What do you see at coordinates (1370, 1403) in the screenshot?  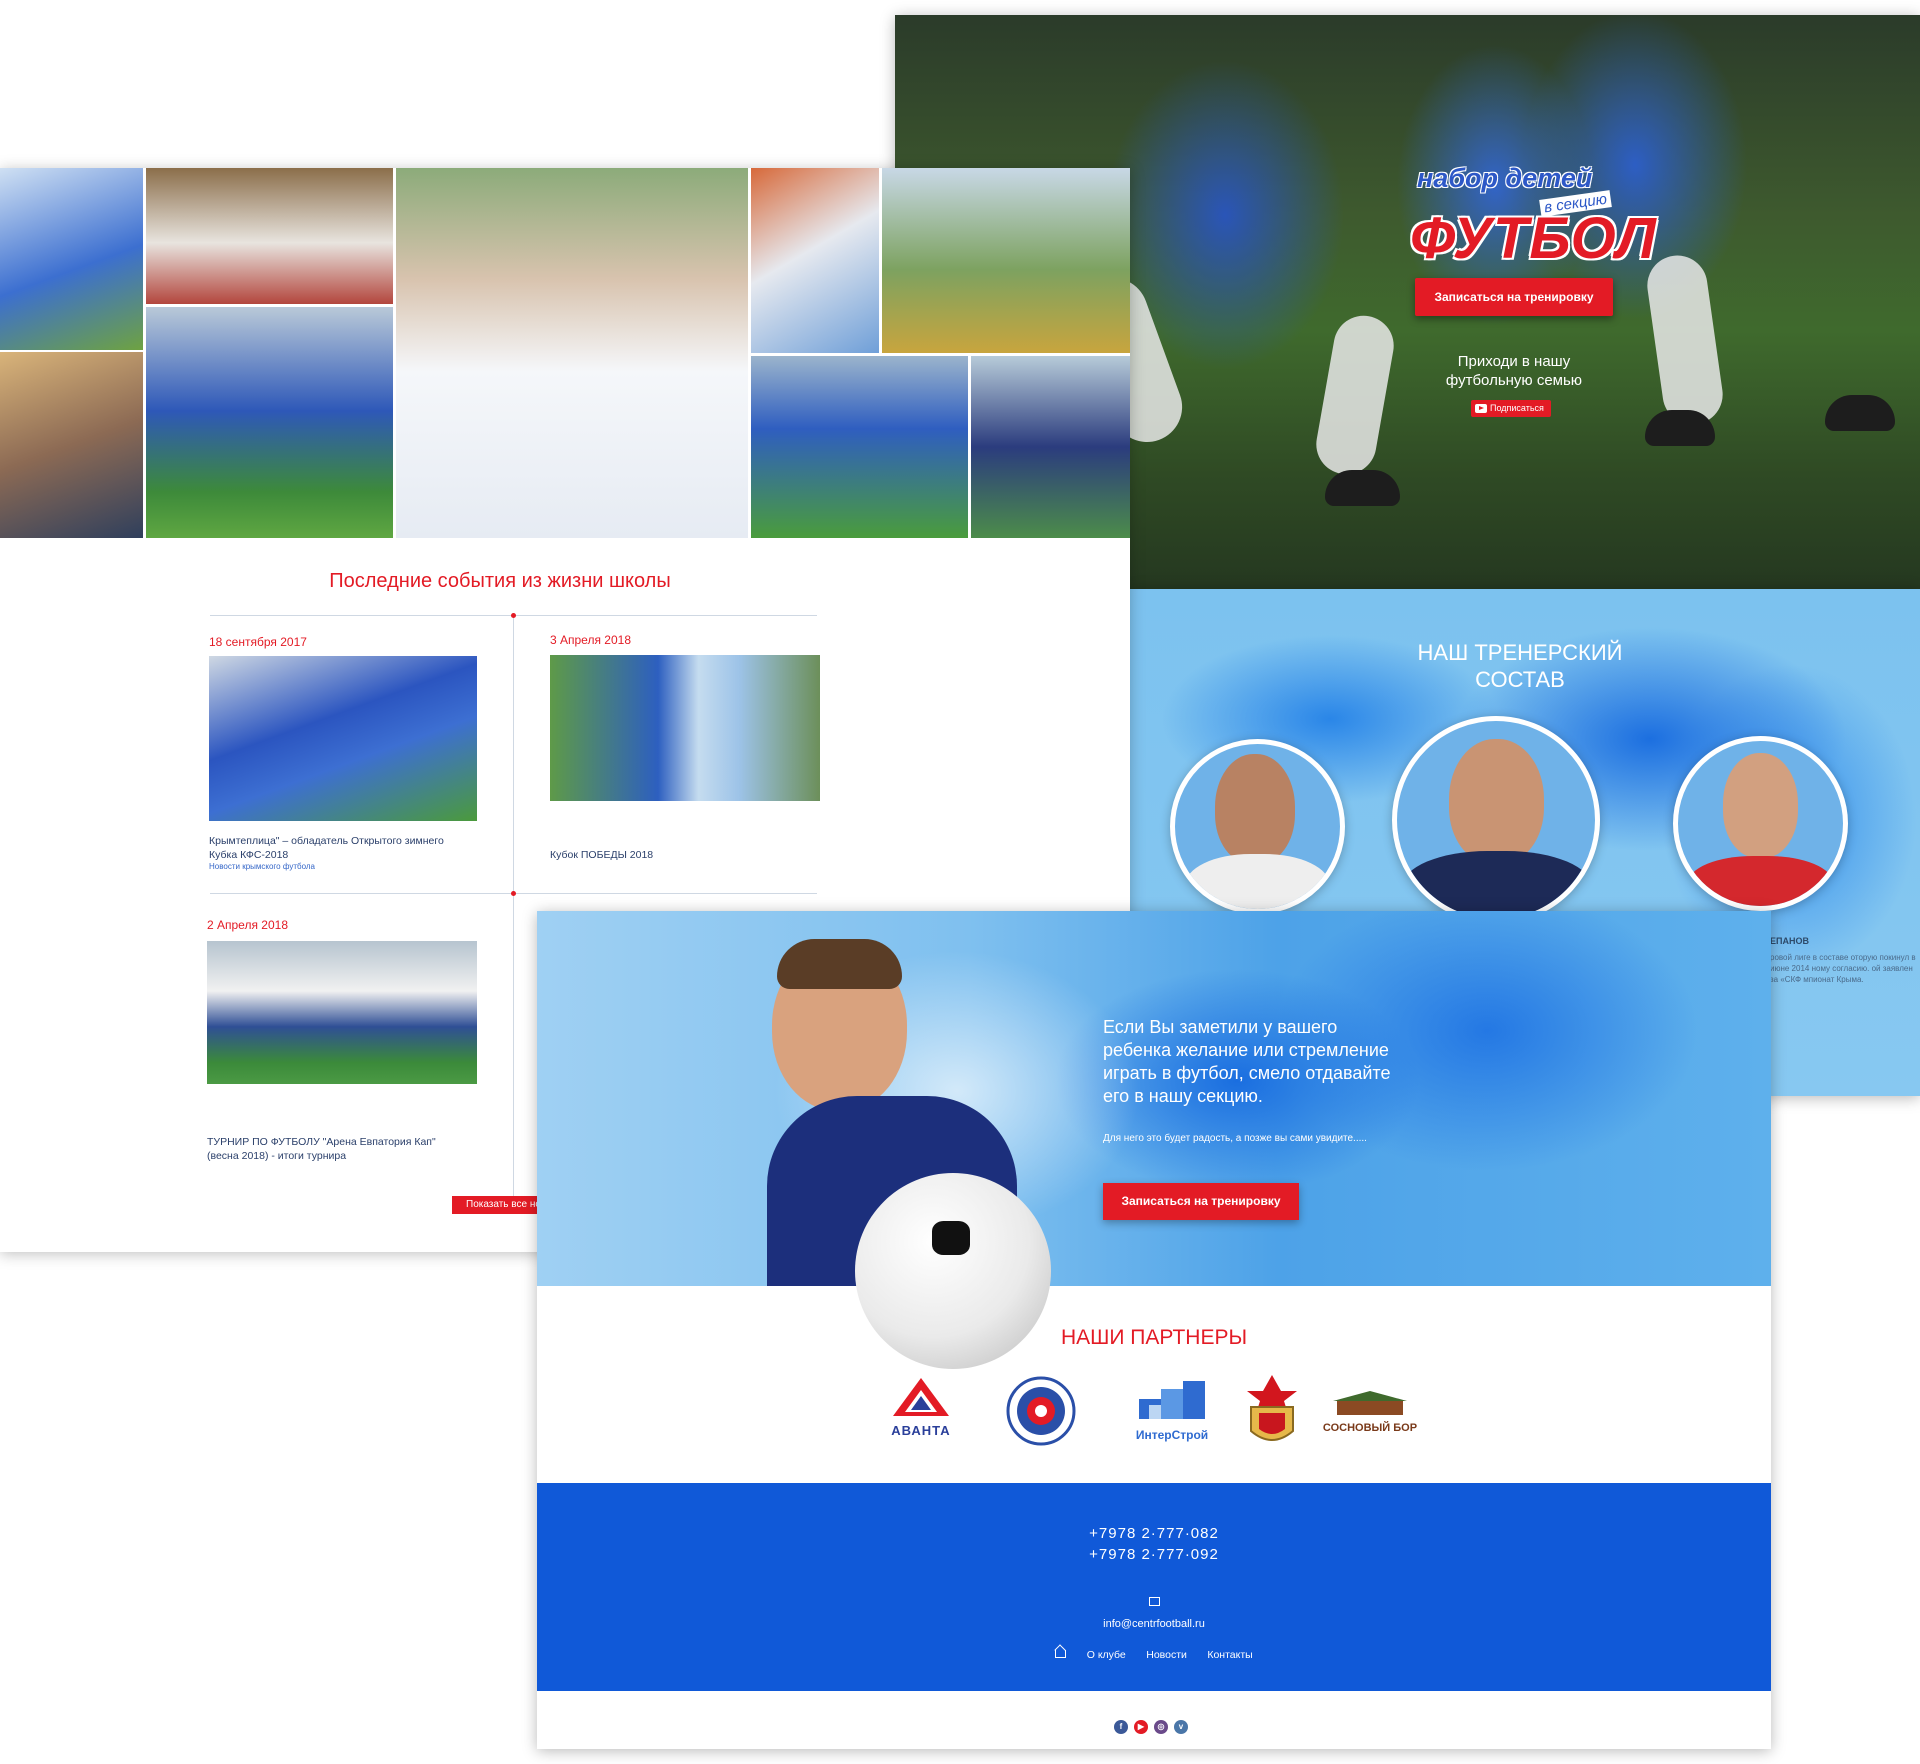 I see `sosnovy-bor-logo-icon` at bounding box center [1370, 1403].